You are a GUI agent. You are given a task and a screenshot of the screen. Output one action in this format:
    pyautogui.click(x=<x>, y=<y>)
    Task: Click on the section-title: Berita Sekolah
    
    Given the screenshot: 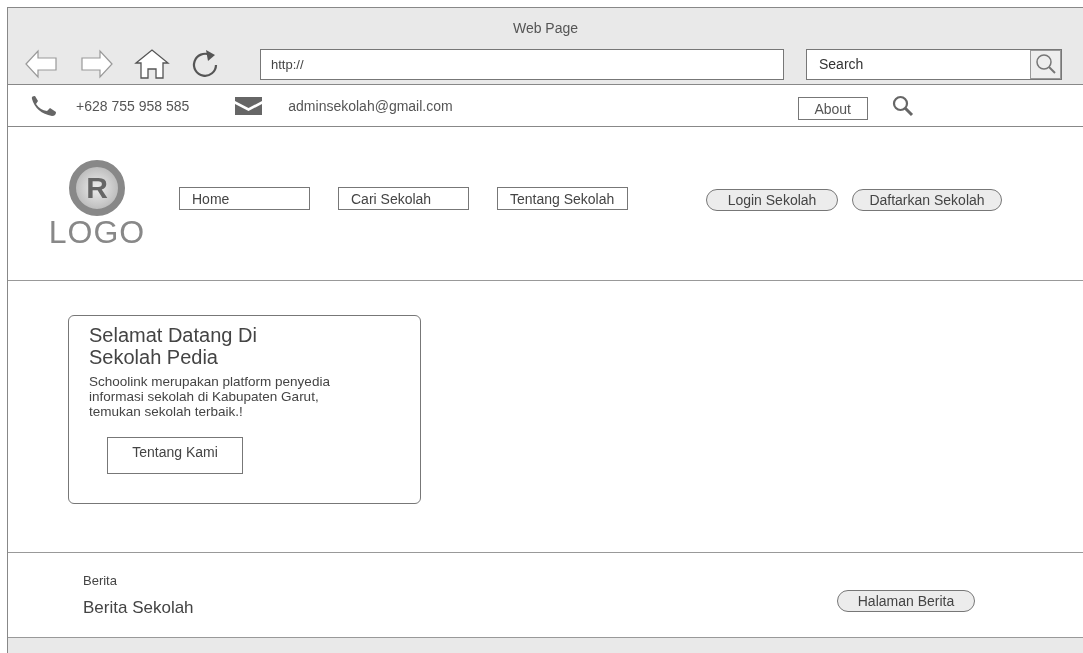 What is the action you would take?
    pyautogui.click(x=139, y=607)
    